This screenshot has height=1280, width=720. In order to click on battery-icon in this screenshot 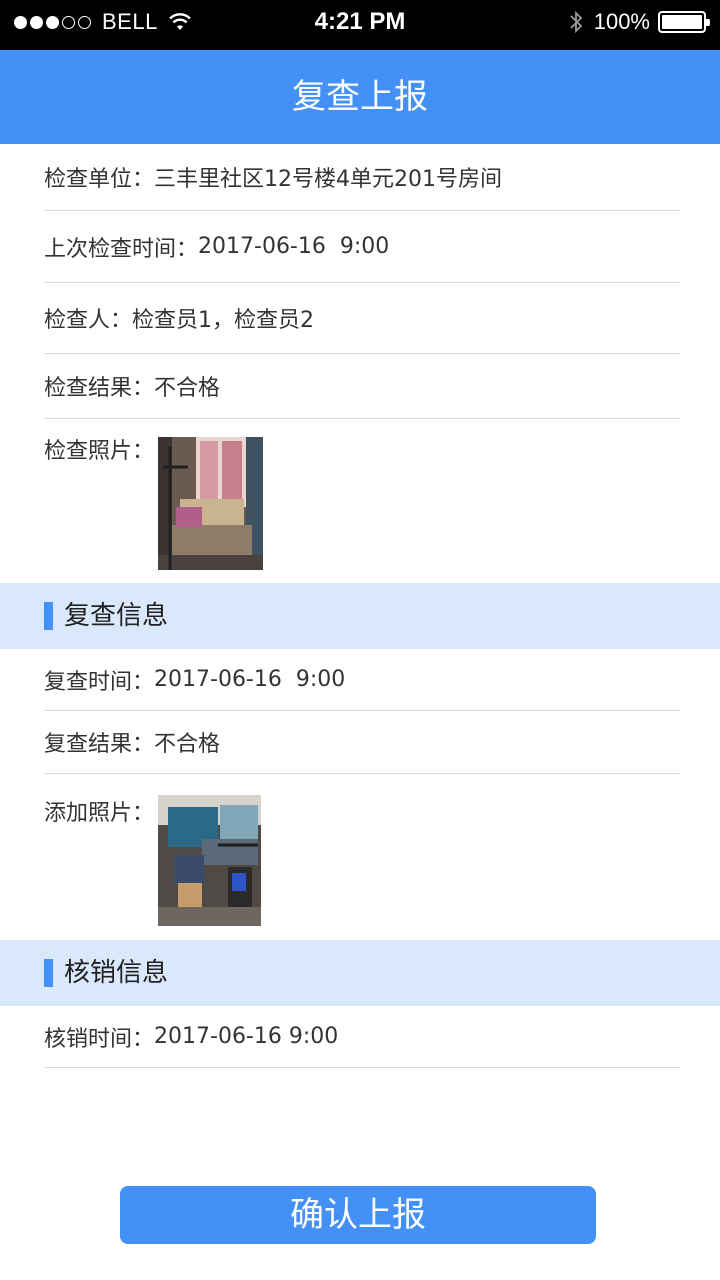, I will do `click(684, 22)`.